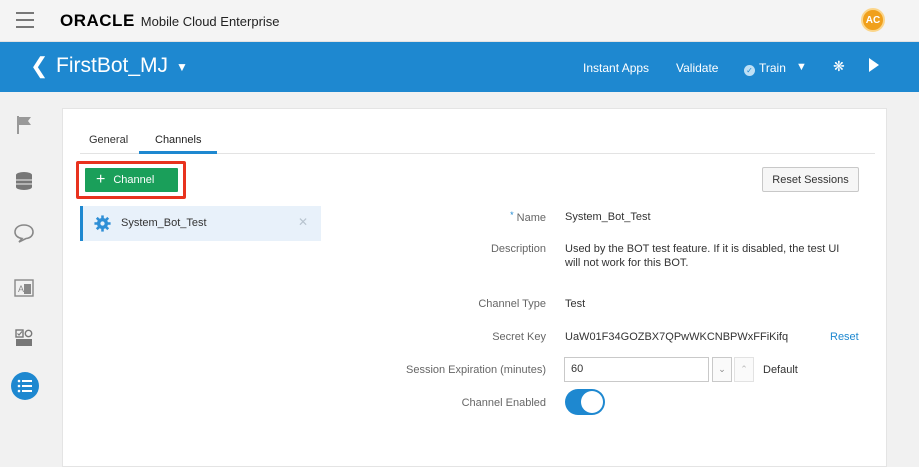 This screenshot has height=467, width=919. I want to click on plus-icon: +, so click(101, 179).